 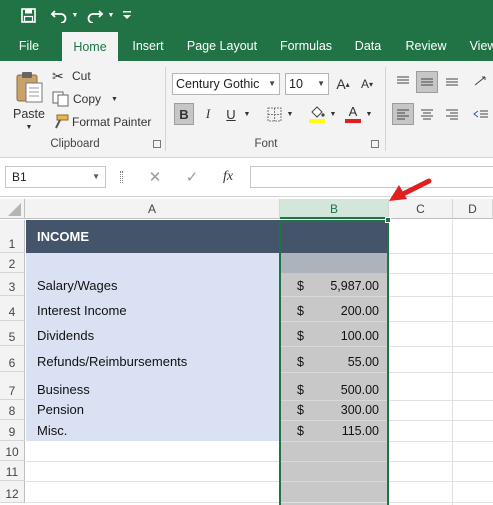 I want to click on name-box: B1 ▼, so click(x=55, y=177).